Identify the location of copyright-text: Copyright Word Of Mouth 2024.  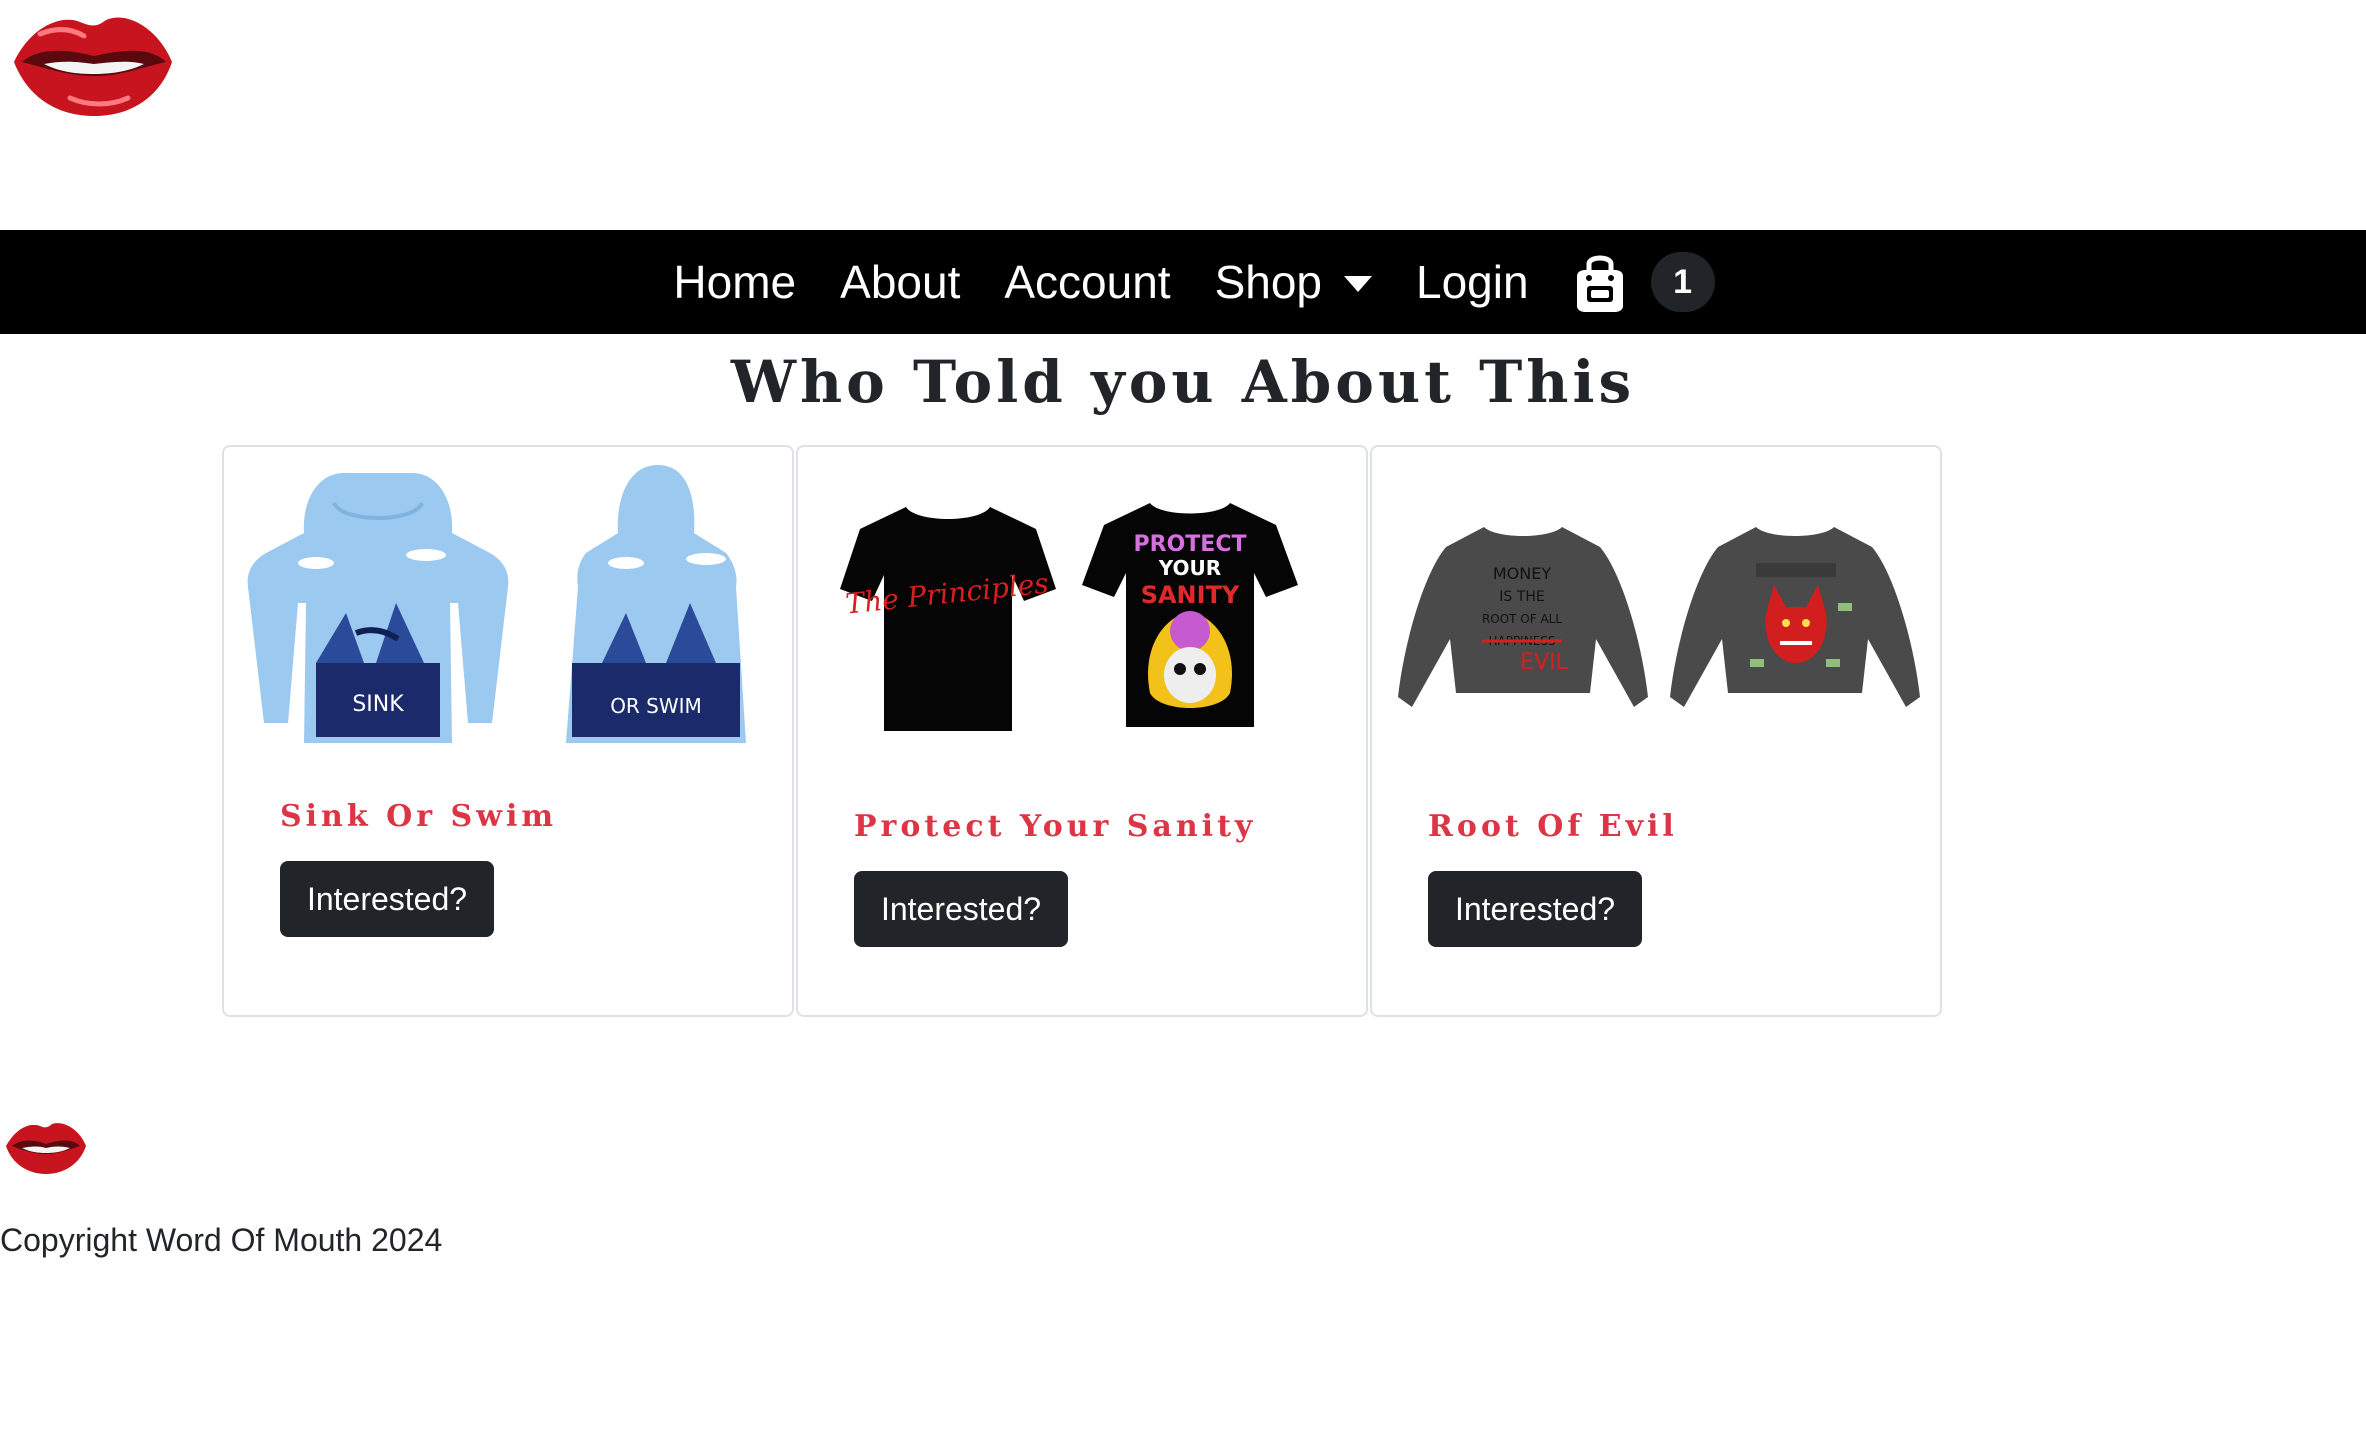
(221, 1240).